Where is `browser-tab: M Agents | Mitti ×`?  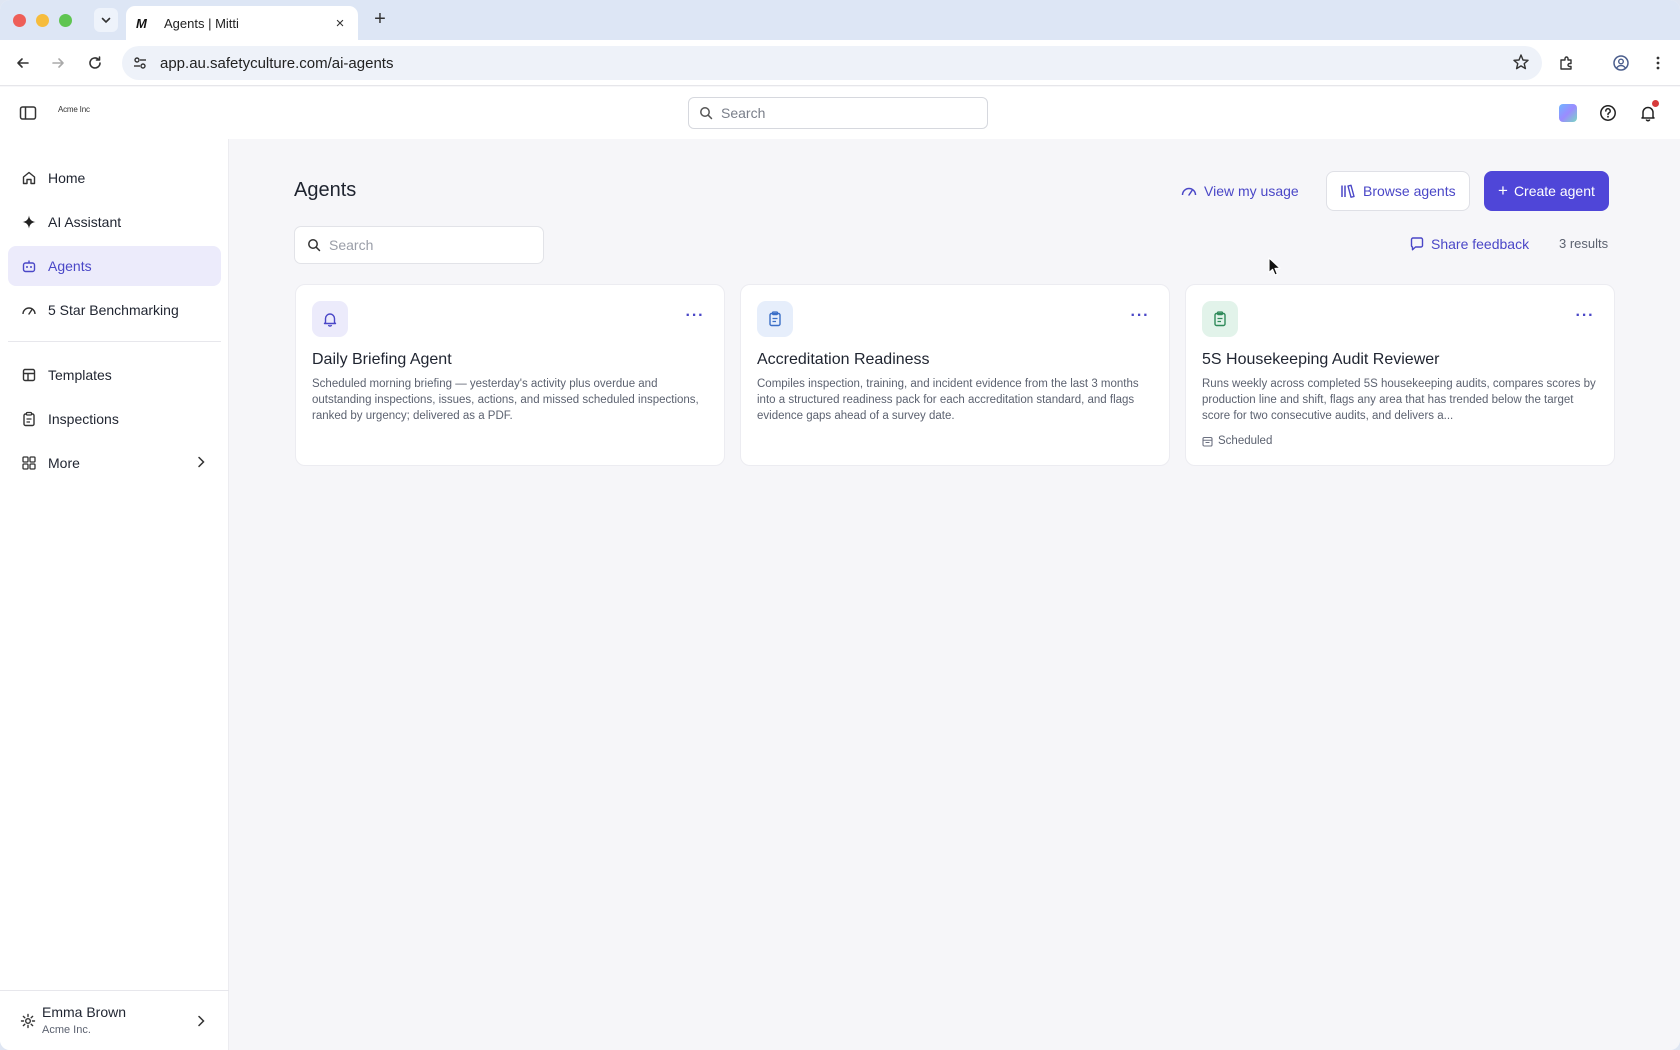 browser-tab: M Agents | Mitti × is located at coordinates (242, 23).